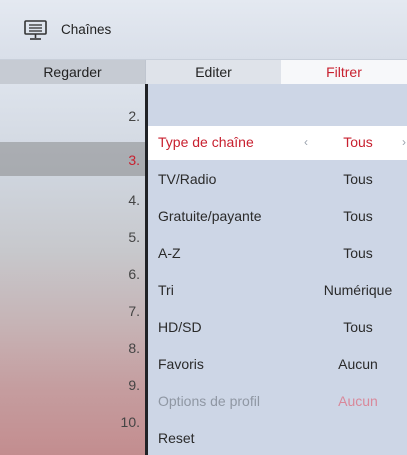 This screenshot has height=455, width=407. What do you see at coordinates (72, 394) in the screenshot?
I see `channel-number: 9.` at bounding box center [72, 394].